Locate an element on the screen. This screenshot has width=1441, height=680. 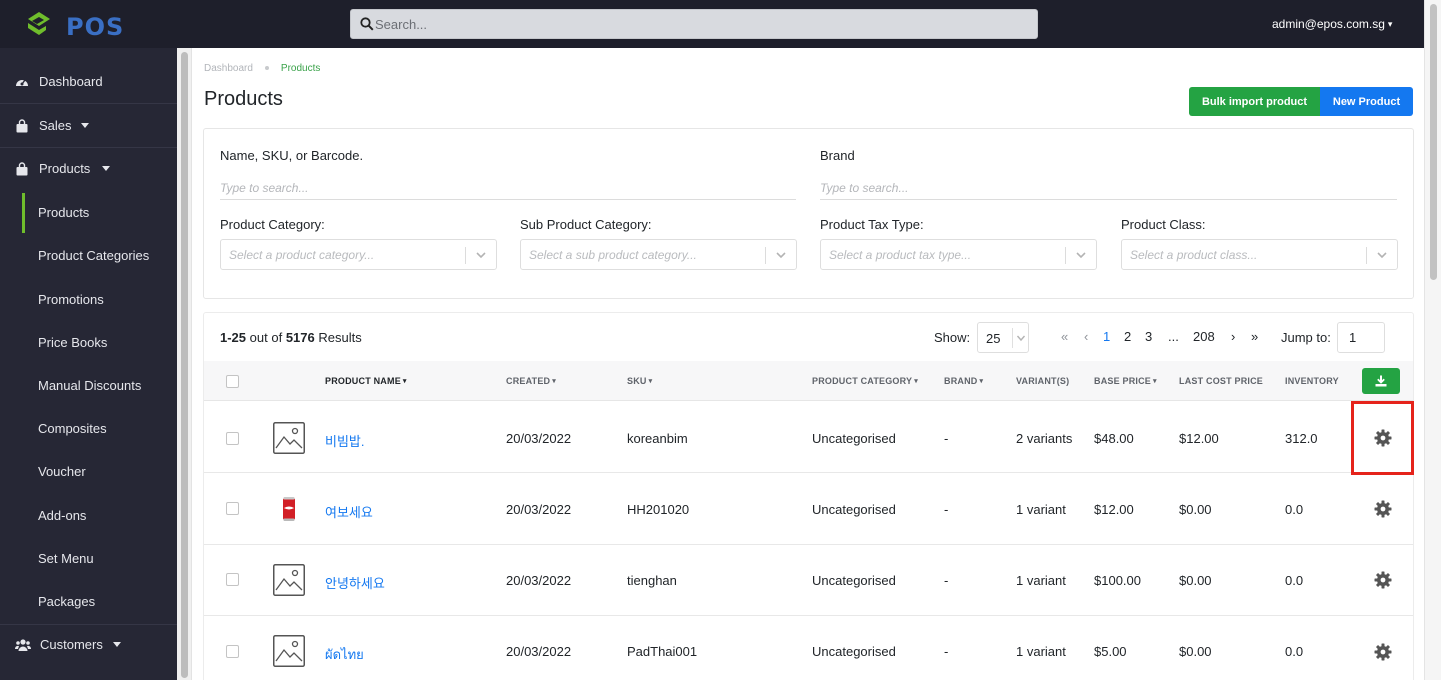
breadcrumb-separator is located at coordinates (266, 68).